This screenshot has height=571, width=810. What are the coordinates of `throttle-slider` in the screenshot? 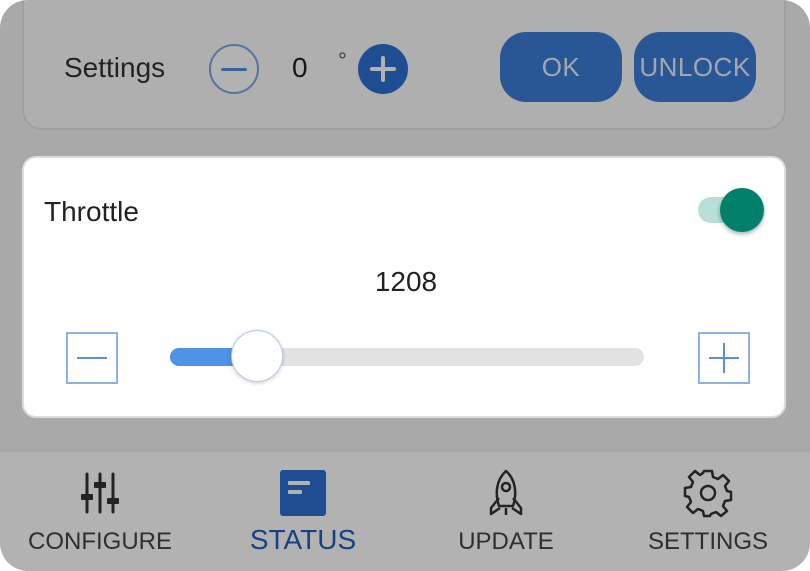 It's located at (407, 356).